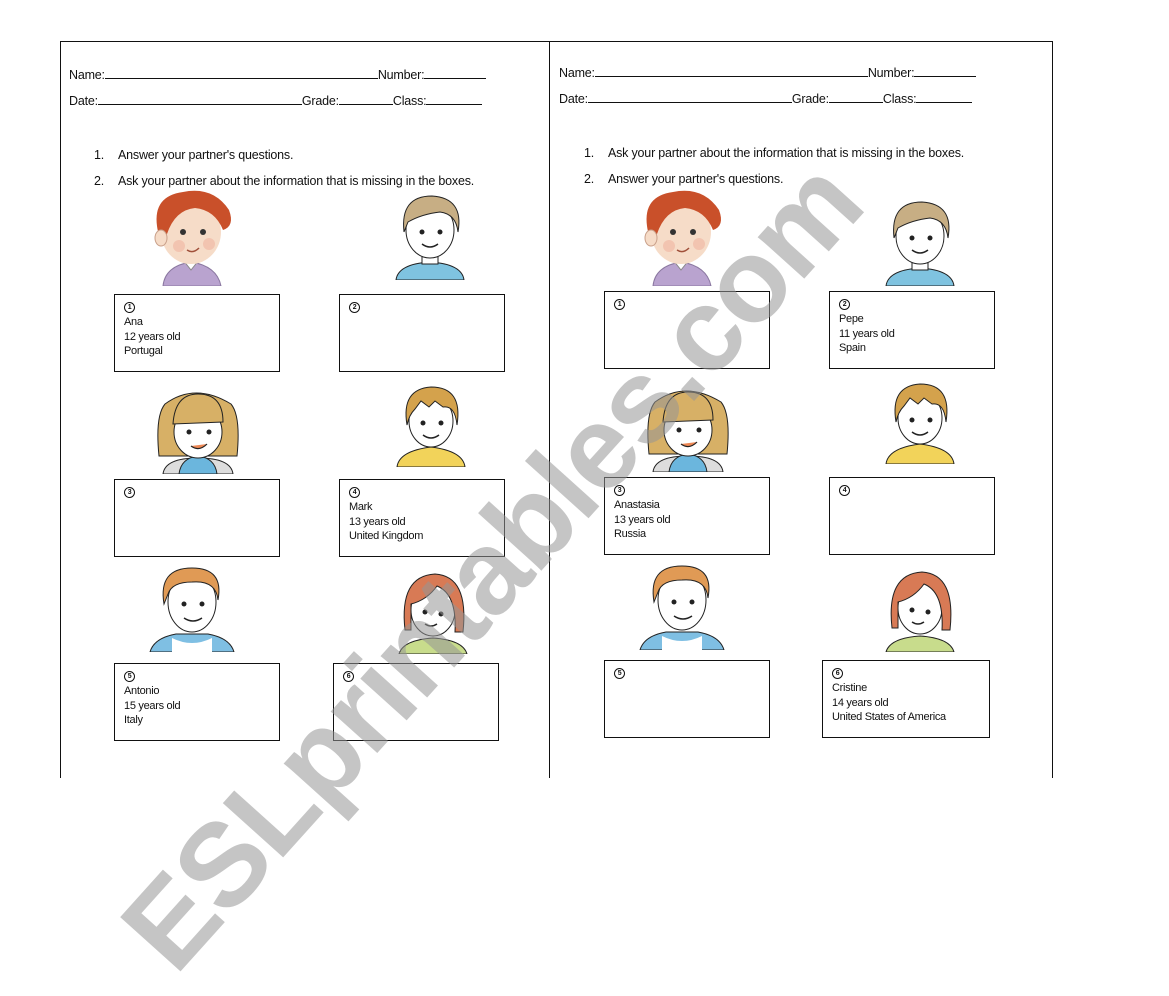 The image size is (1169, 996). I want to click on person-age: 14 years old, so click(860, 702).